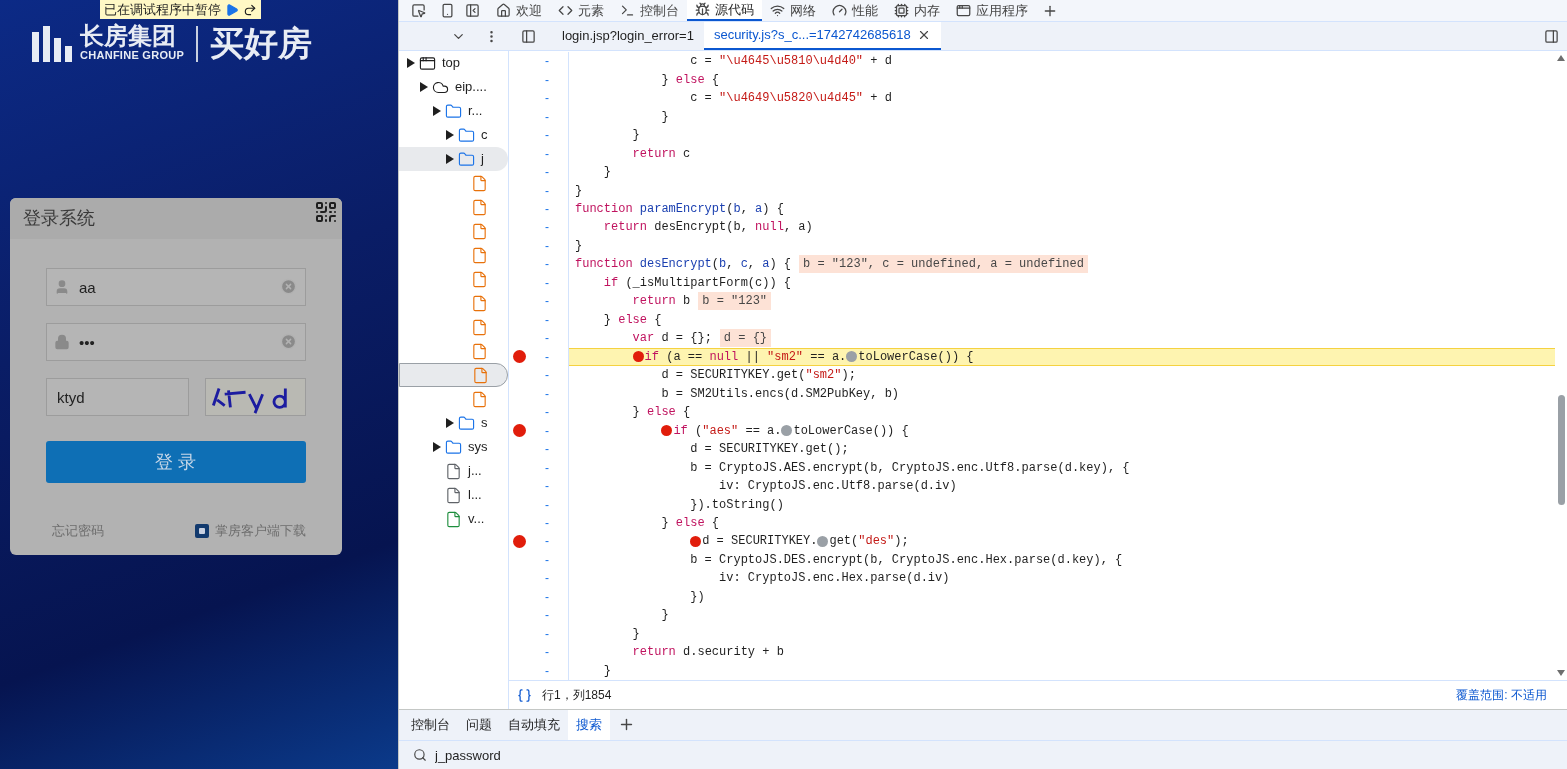 Image resolution: width=1567 pixels, height=769 pixels. Describe the element at coordinates (661, 154) in the screenshot. I see `code-text: return c` at that location.